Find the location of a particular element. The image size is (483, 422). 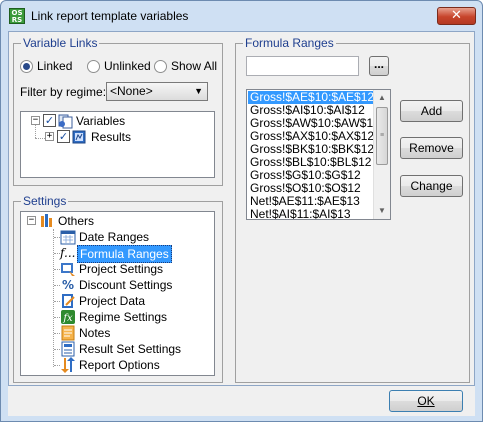

title-bar: OS RS Link report template variables ✕ is located at coordinates (241, 16).